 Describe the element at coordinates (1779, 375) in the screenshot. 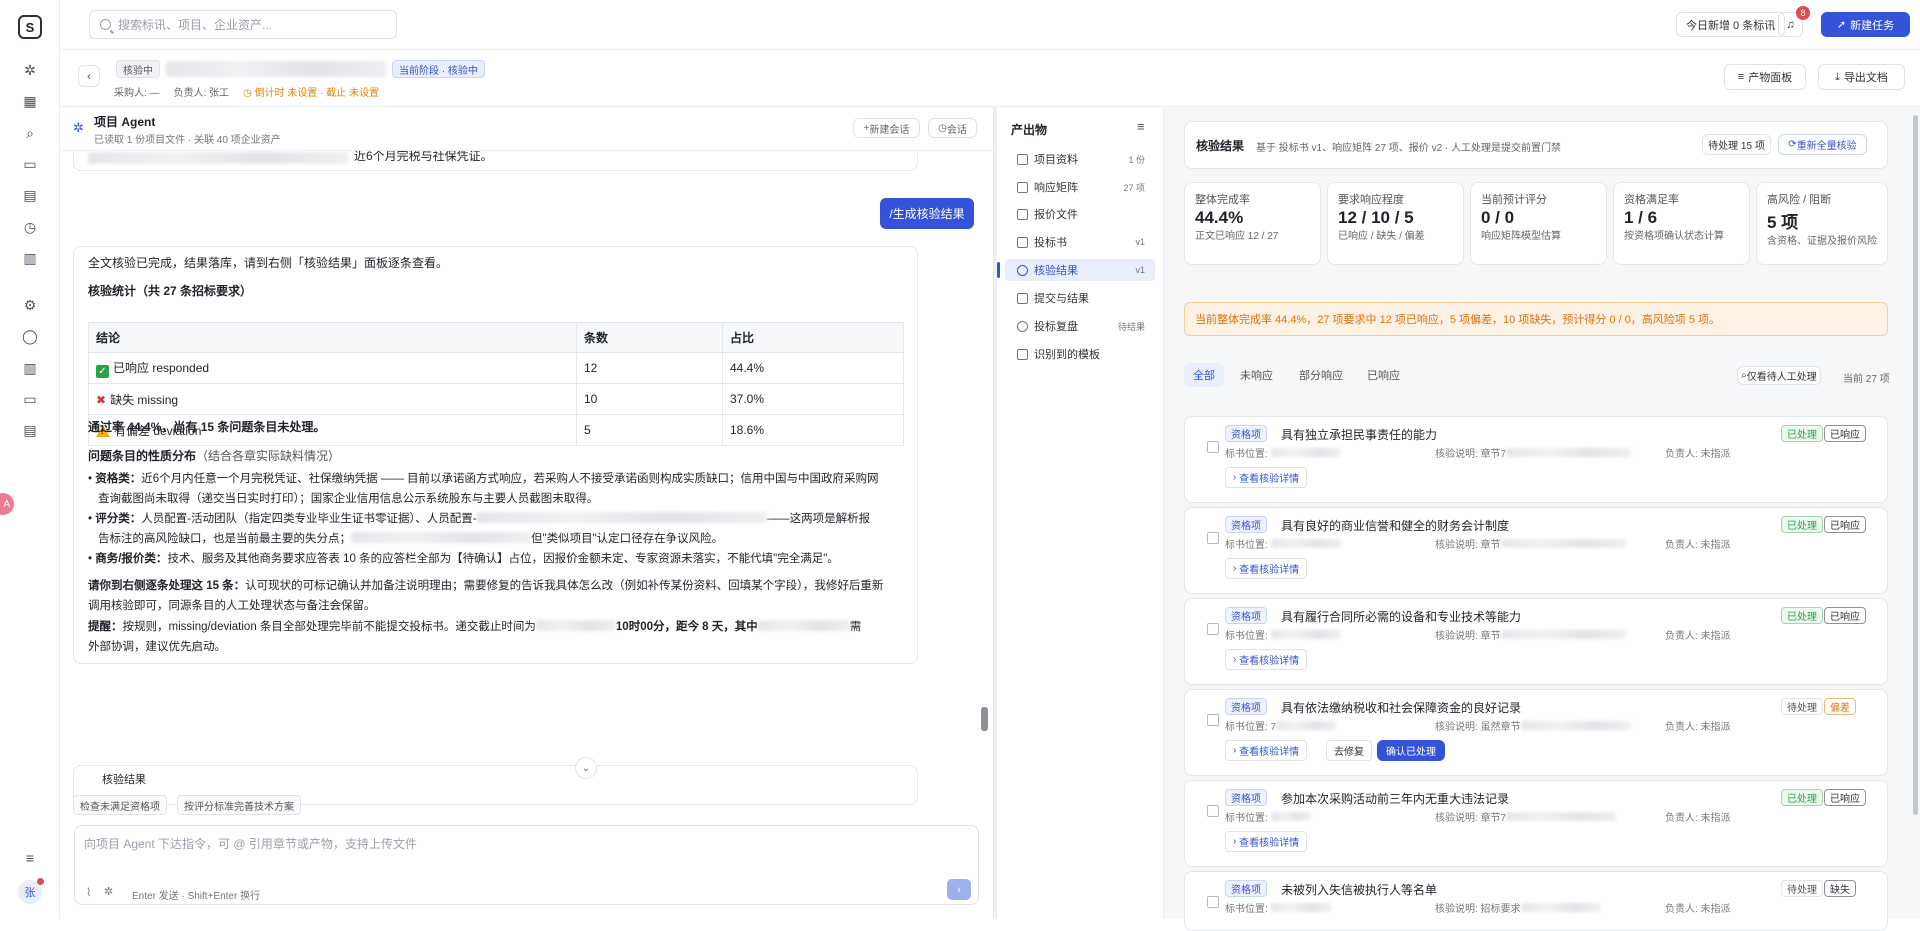

I see `only-pending-toggle: ⌕ 仅看待人工处理` at that location.